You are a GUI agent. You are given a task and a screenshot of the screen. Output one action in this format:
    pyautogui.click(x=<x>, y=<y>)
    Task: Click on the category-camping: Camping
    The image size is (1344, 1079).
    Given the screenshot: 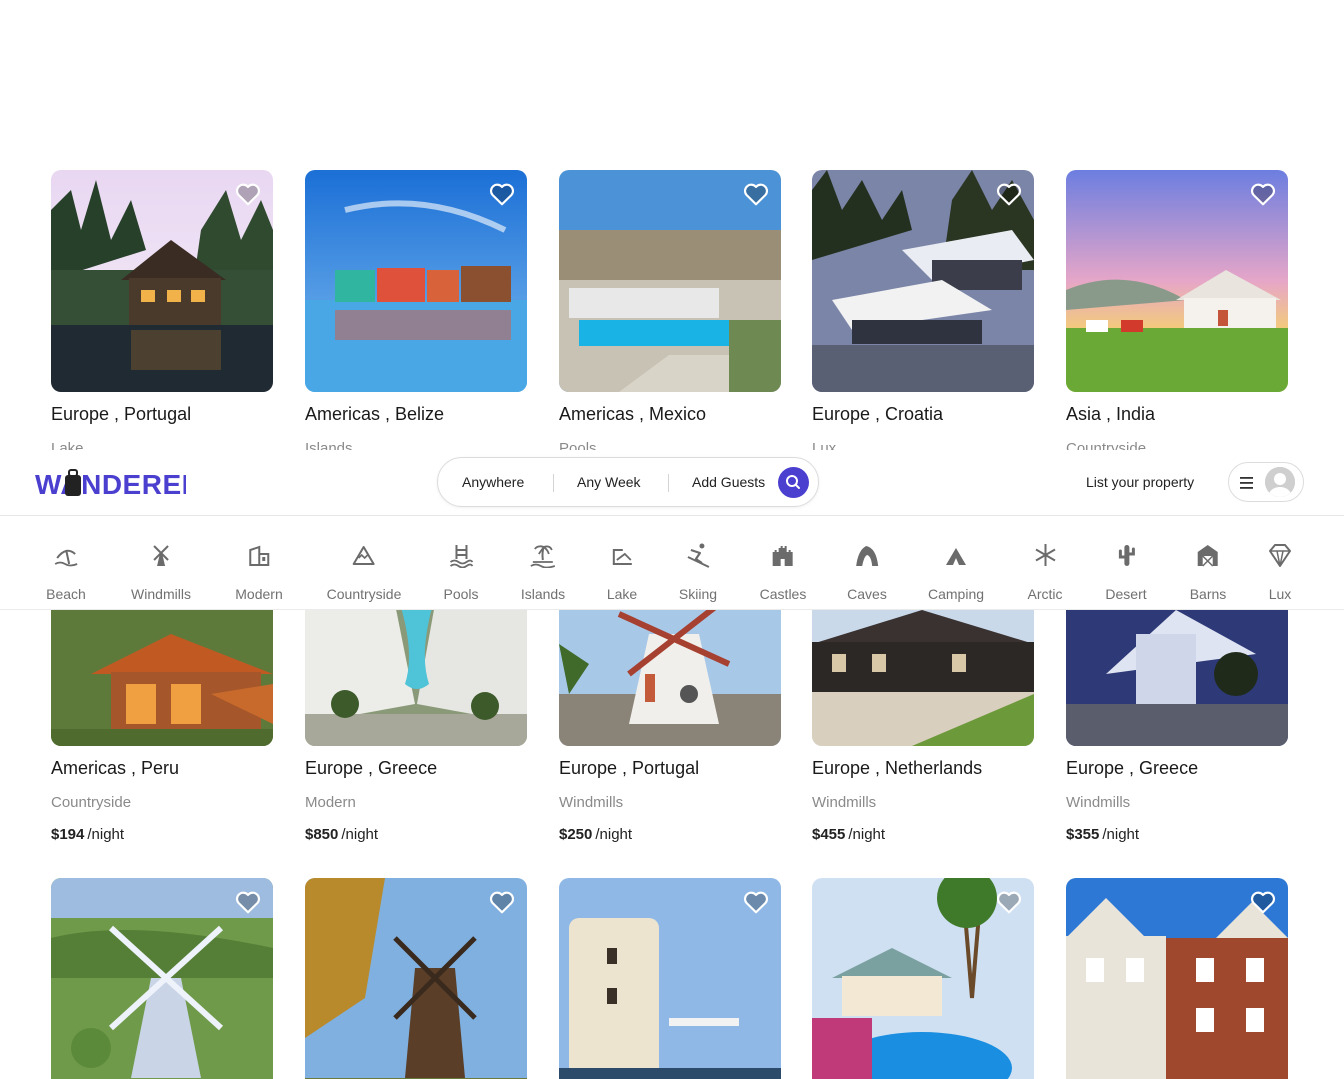 What is the action you would take?
    pyautogui.click(x=956, y=572)
    